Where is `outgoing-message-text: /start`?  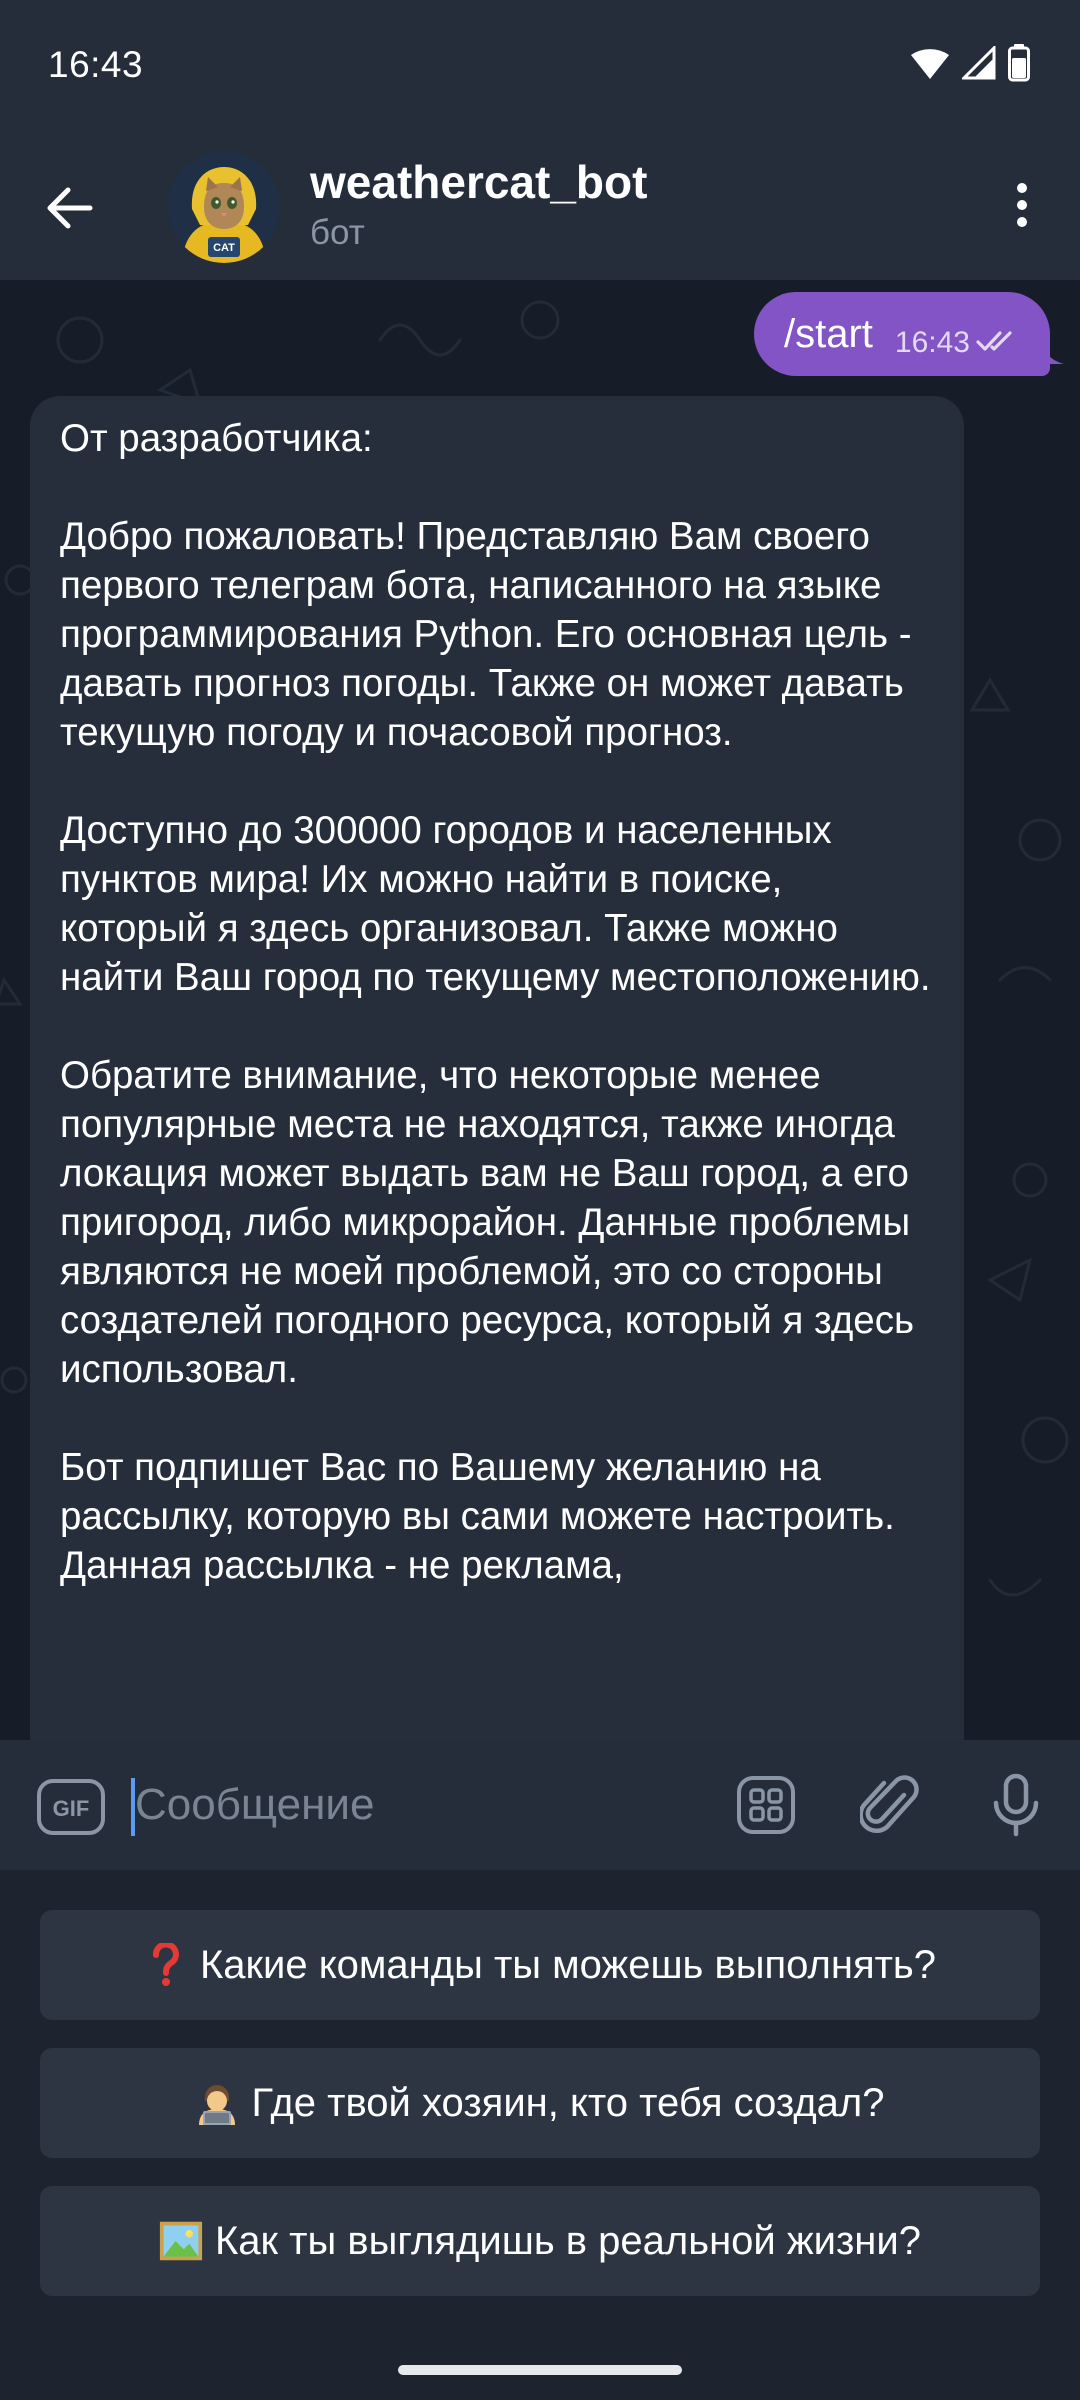
outgoing-message-text: /start is located at coordinates (828, 333).